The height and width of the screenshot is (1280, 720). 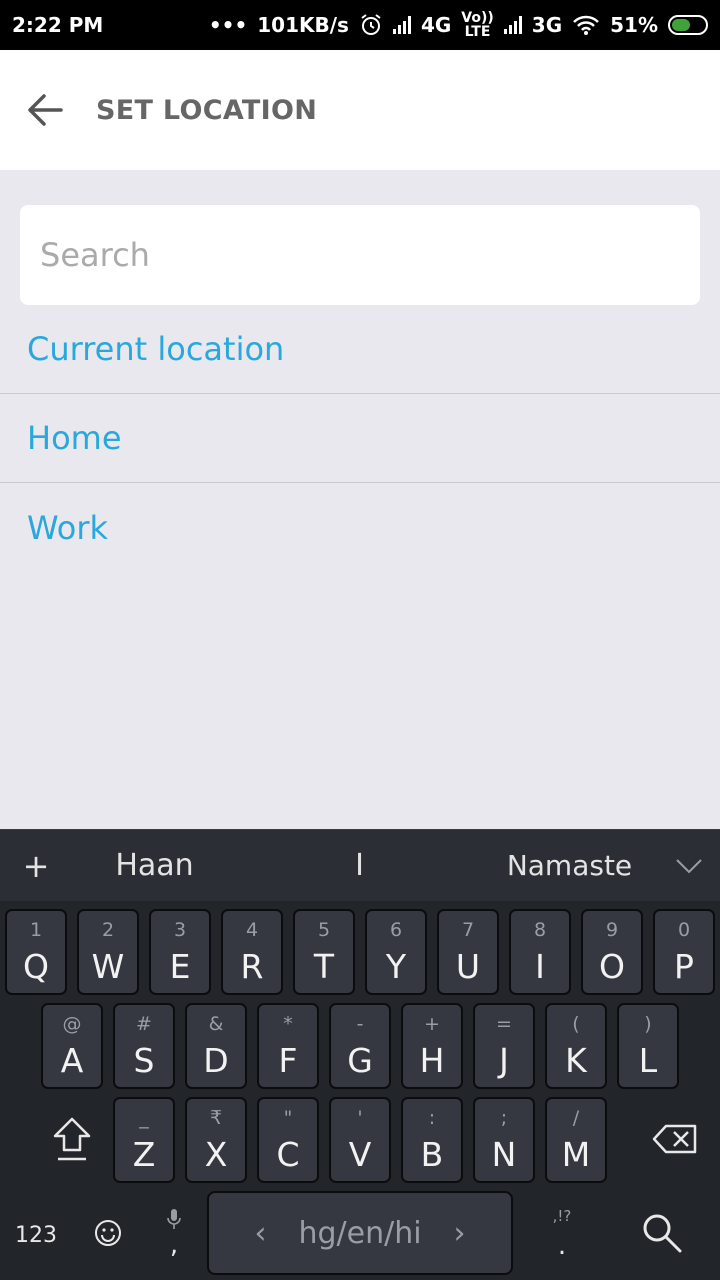 I want to click on key-sub-label: 1, so click(x=36, y=930).